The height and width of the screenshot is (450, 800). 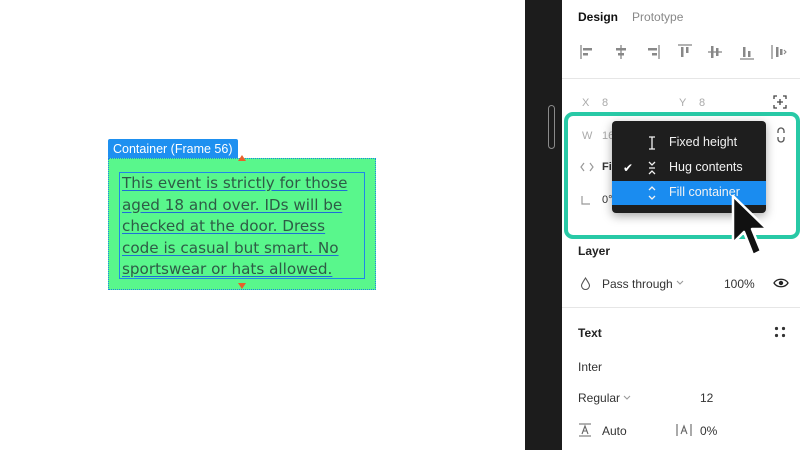 I want to click on align-top-icon, so click(x=685, y=52).